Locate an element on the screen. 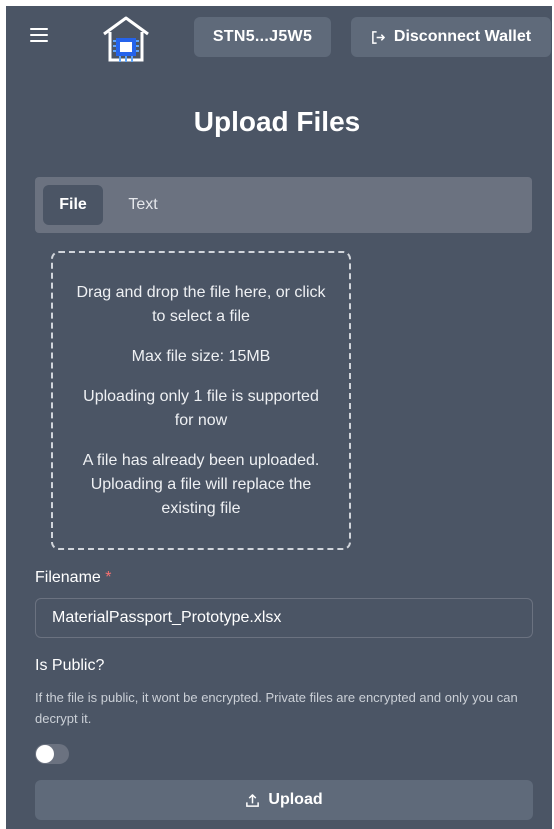  tab-text: Text is located at coordinates (143, 205).